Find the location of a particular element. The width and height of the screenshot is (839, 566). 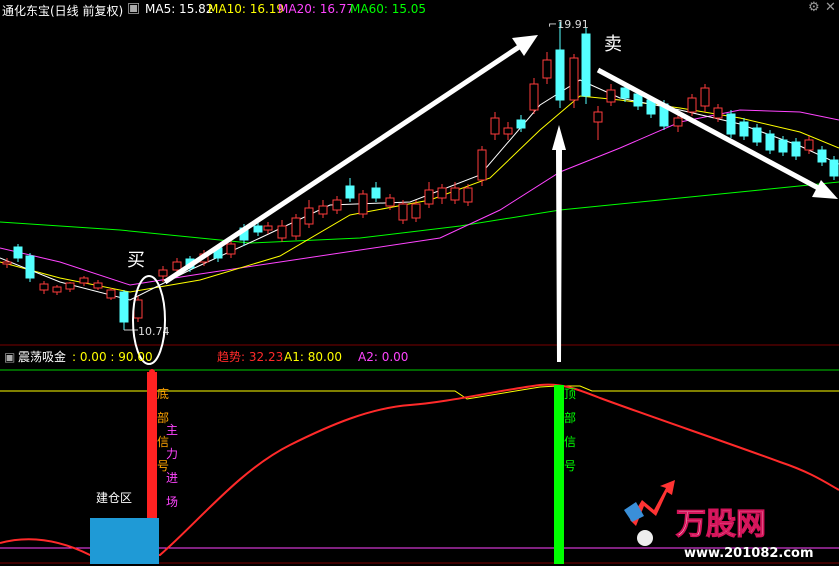

top-char-2: 部 is located at coordinates (570, 417).